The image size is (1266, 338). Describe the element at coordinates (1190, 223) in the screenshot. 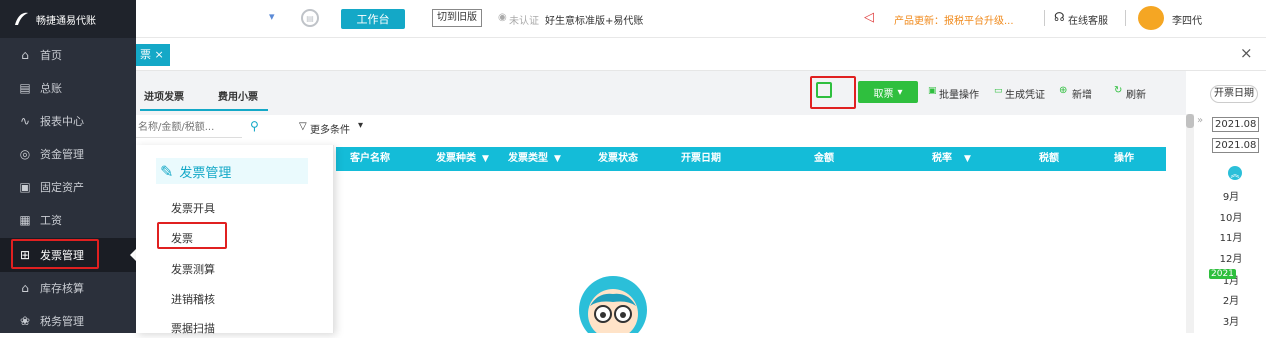

I see `scrollbar` at that location.